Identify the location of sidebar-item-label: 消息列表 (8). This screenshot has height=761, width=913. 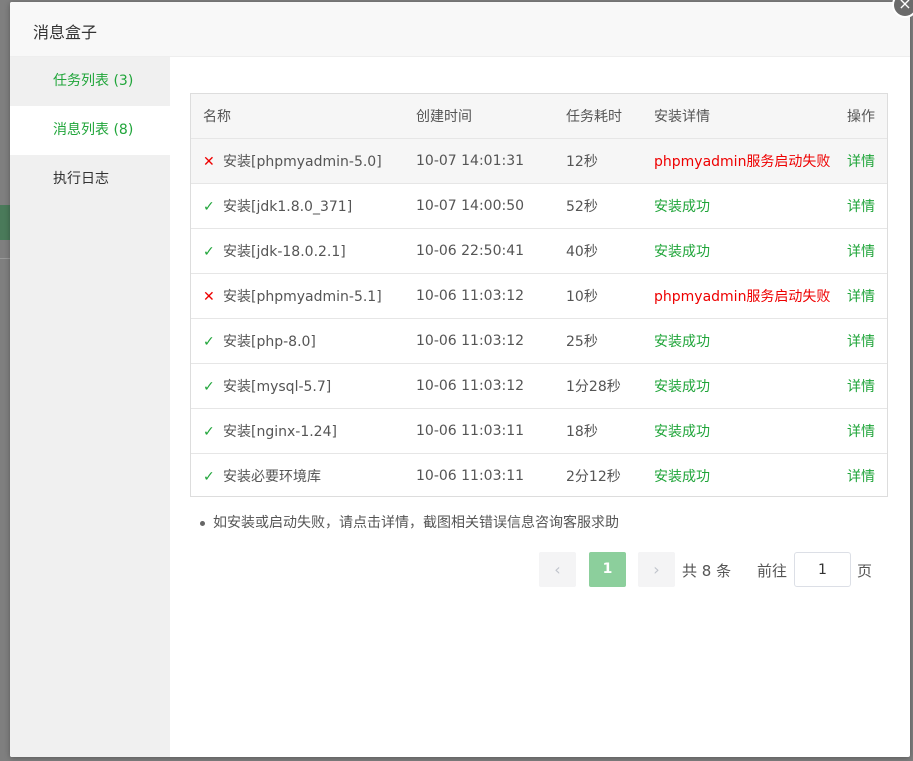
(93, 130).